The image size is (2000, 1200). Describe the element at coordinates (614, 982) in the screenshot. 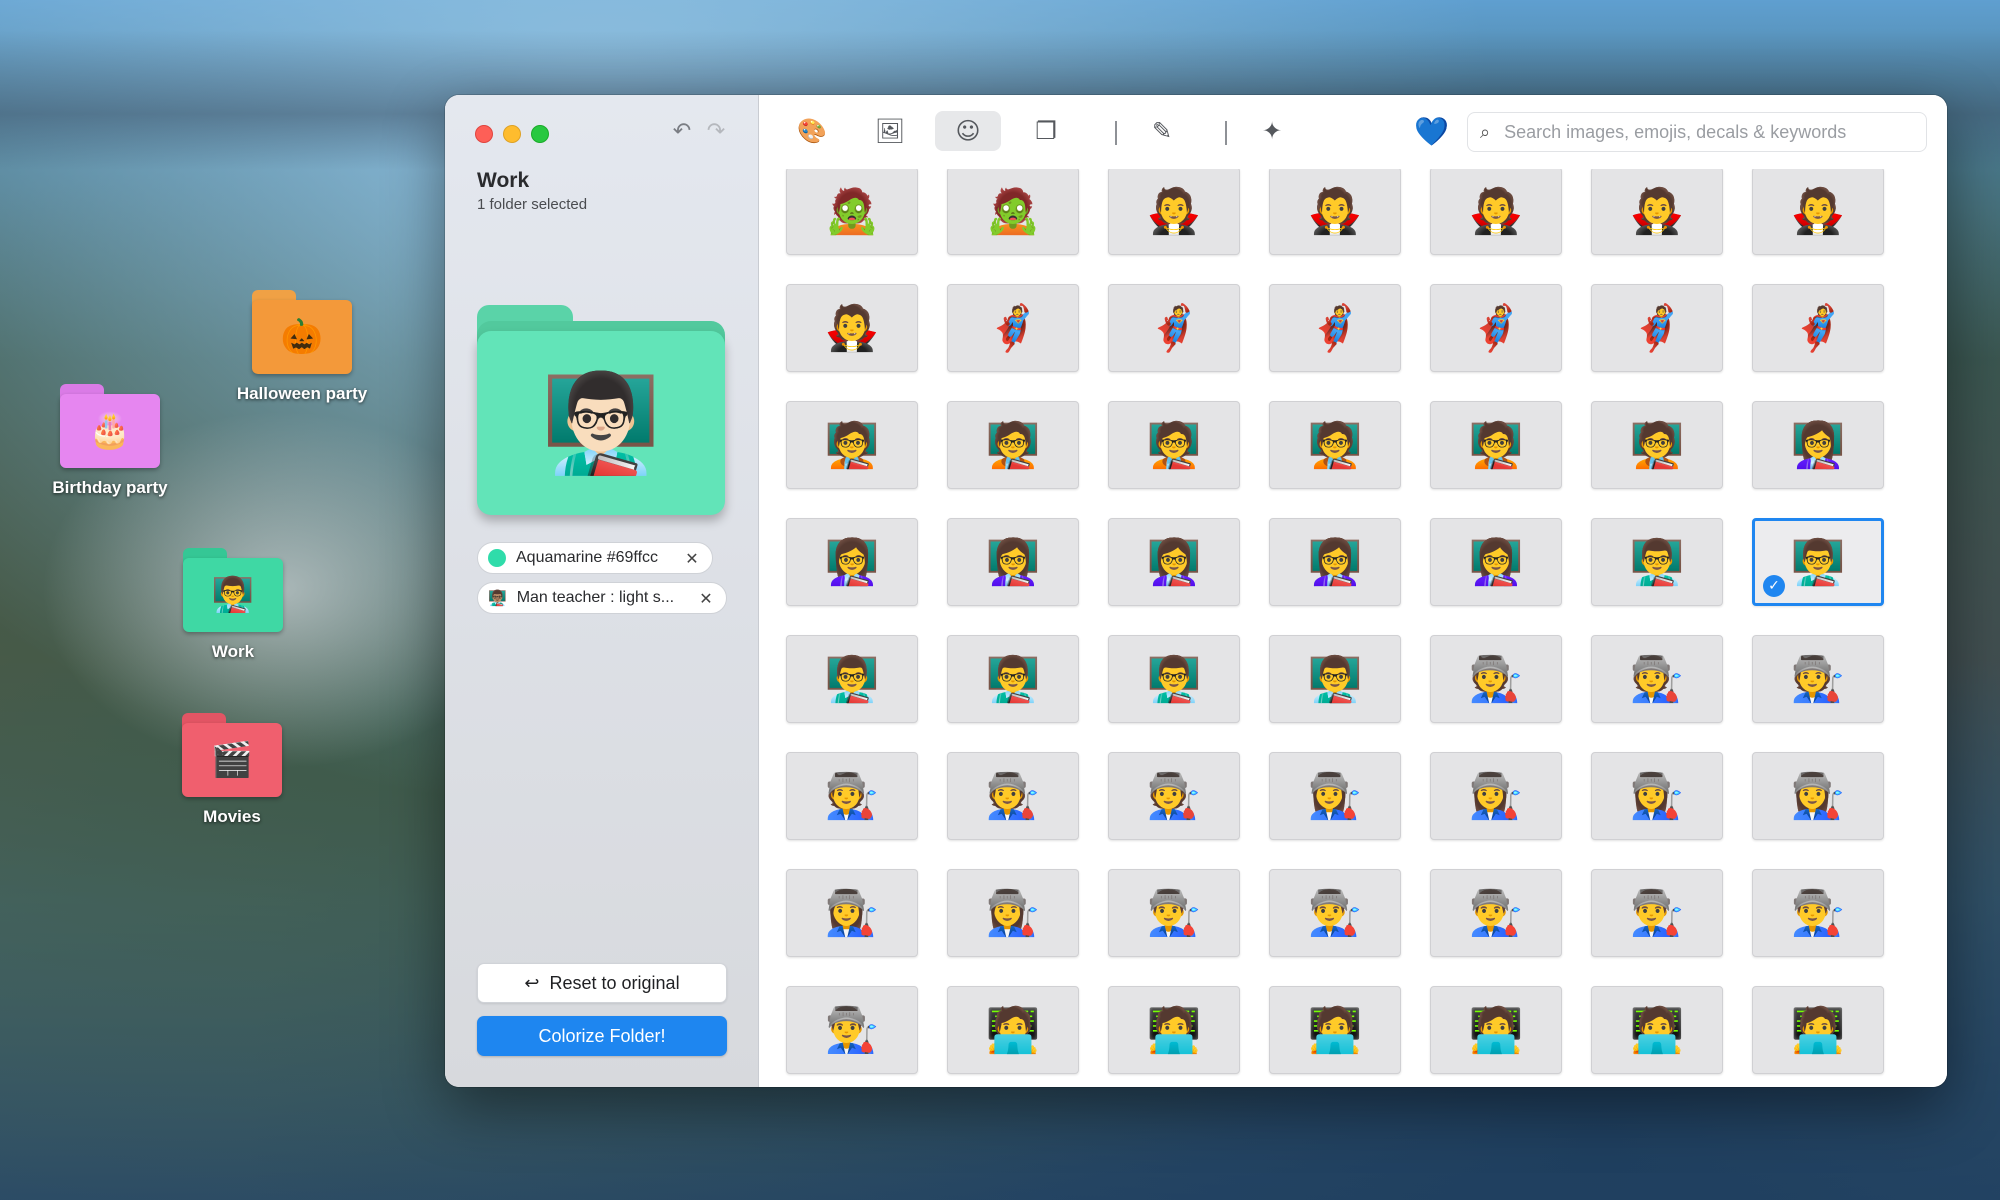

I see `reset-button-label: Reset to original` at that location.